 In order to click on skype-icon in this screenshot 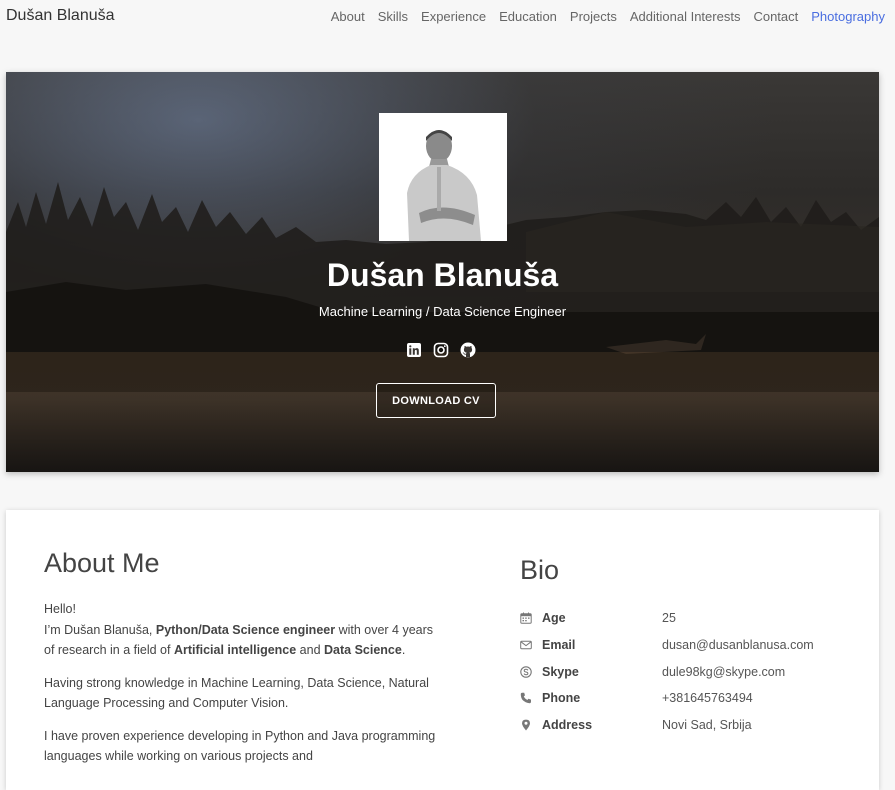, I will do `click(526, 671)`.